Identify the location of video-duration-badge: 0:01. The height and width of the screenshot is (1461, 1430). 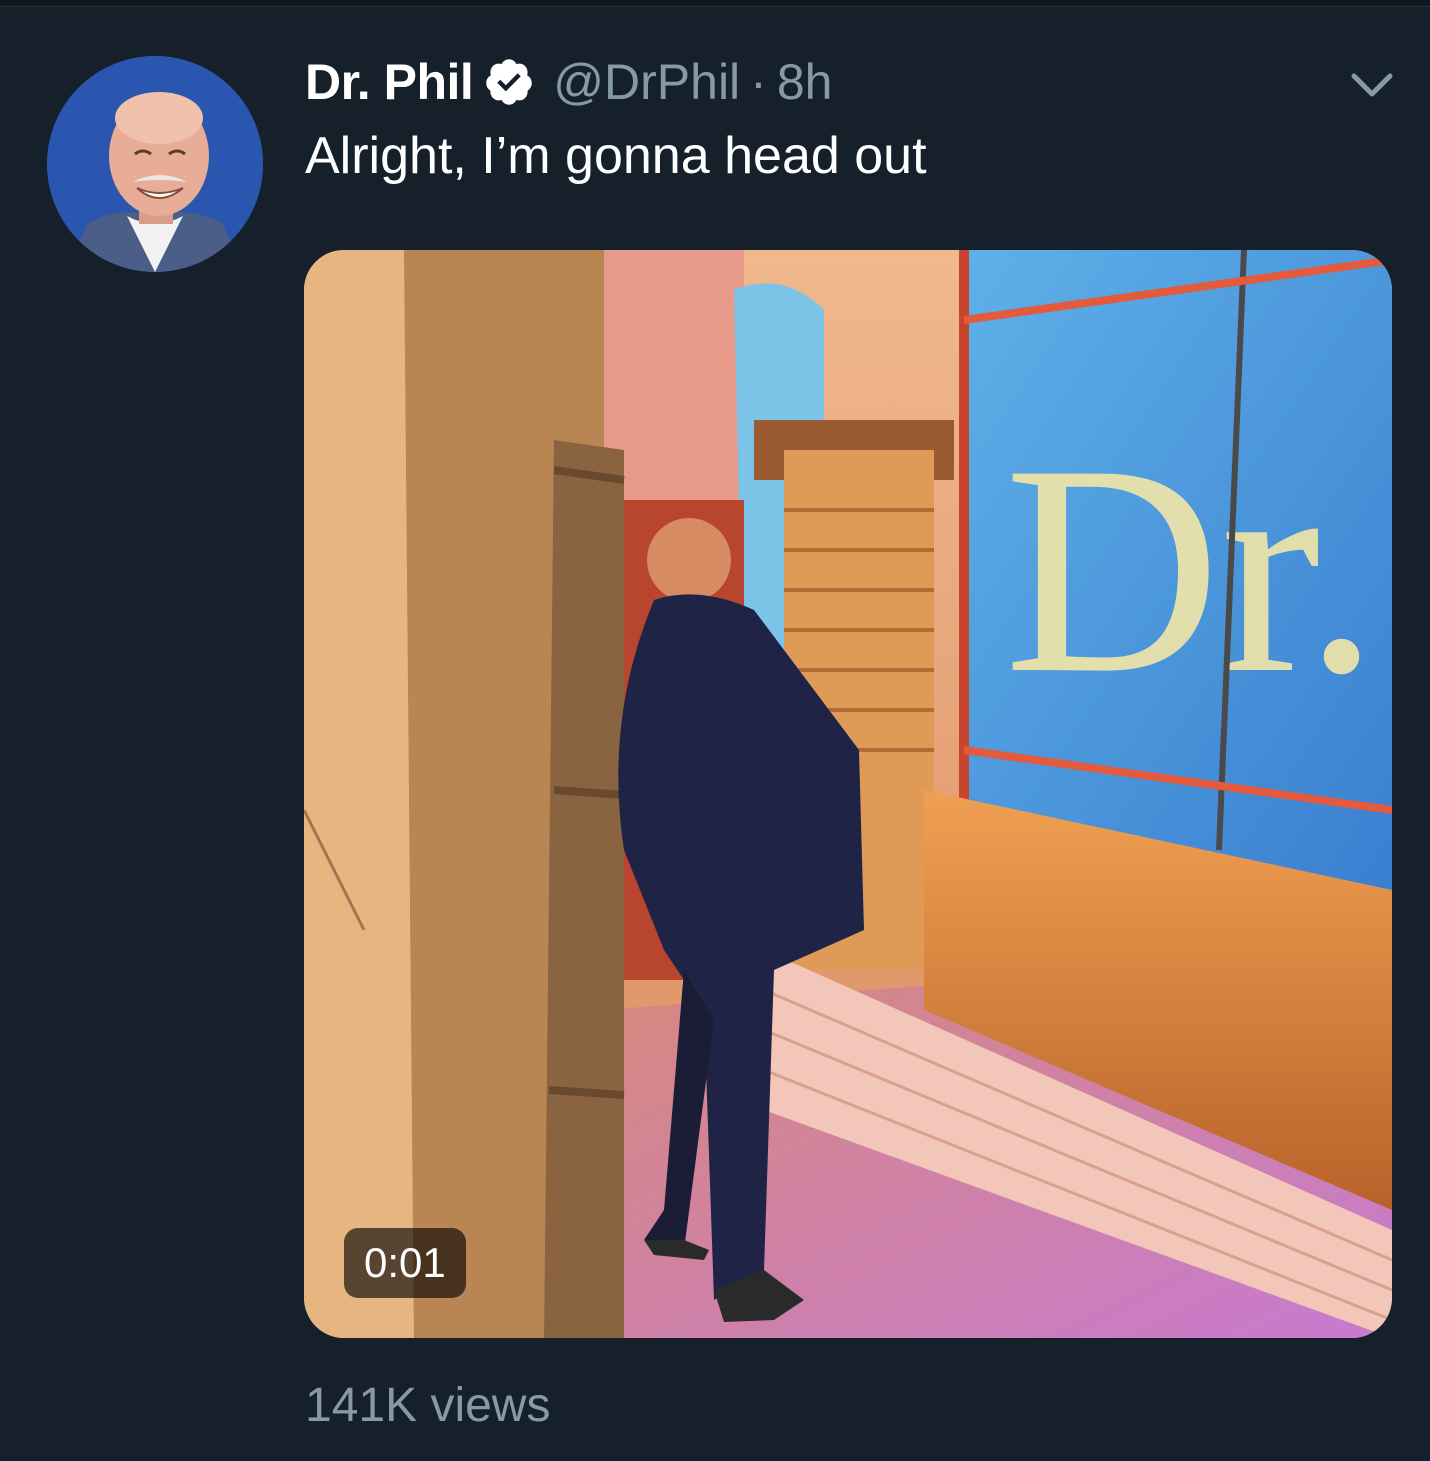
(405, 1263).